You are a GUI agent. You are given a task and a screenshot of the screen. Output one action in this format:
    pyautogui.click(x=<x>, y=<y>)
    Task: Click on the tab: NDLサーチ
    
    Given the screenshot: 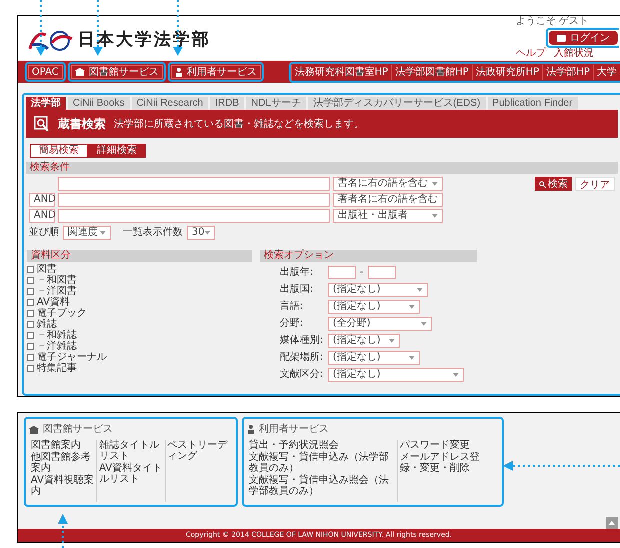 What is the action you would take?
    pyautogui.click(x=276, y=103)
    